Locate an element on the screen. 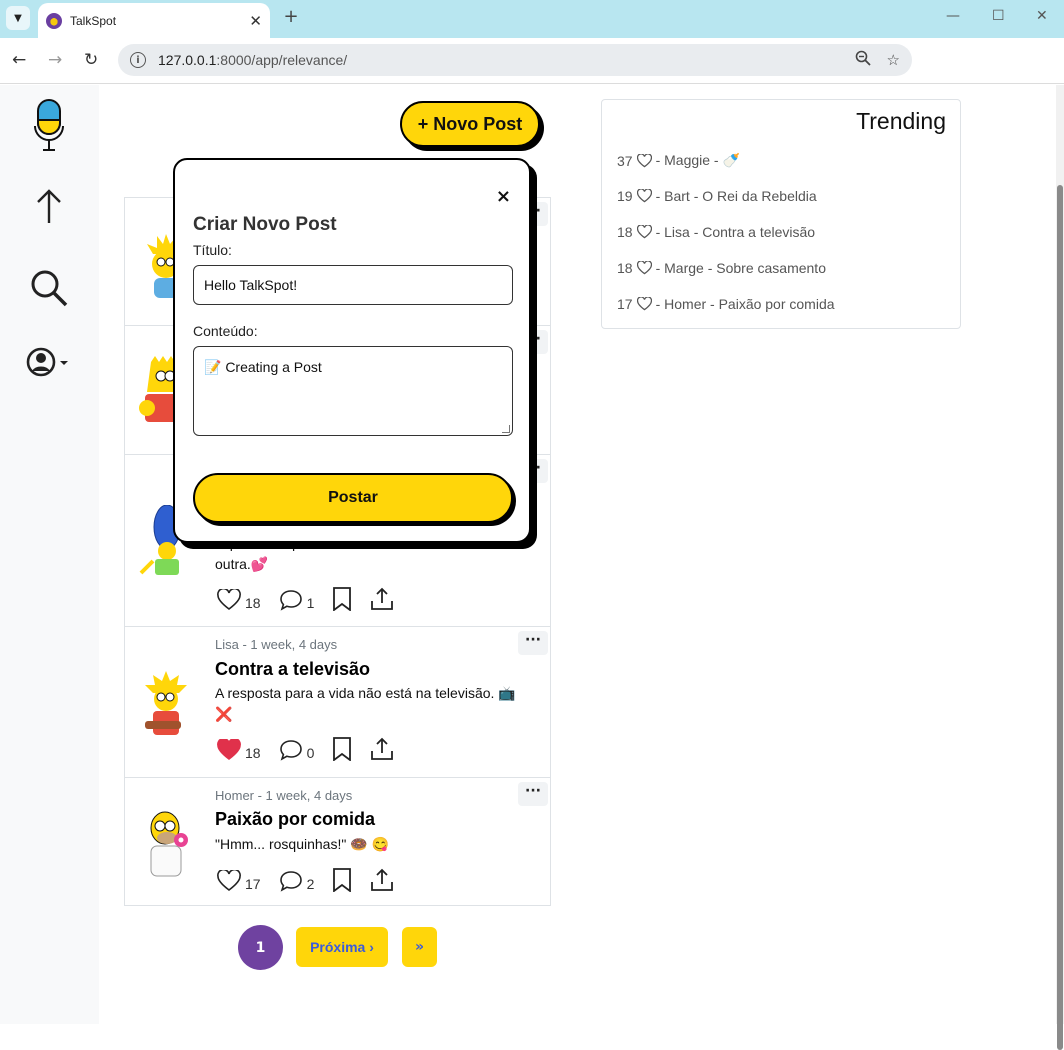 This screenshot has height=1050, width=1064. trending-item: 18 - Marge - Sobre casamento is located at coordinates (721, 268).